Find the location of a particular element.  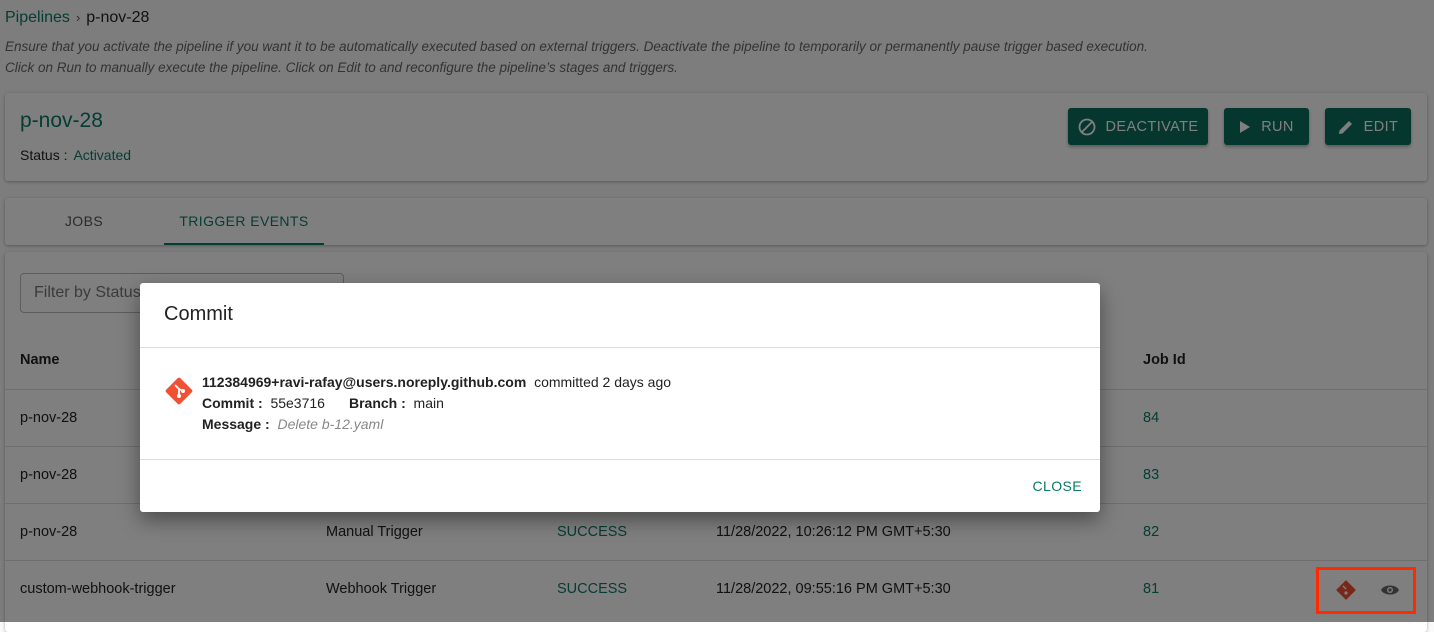

commit-message: Delete b-12.yaml is located at coordinates (330, 424).